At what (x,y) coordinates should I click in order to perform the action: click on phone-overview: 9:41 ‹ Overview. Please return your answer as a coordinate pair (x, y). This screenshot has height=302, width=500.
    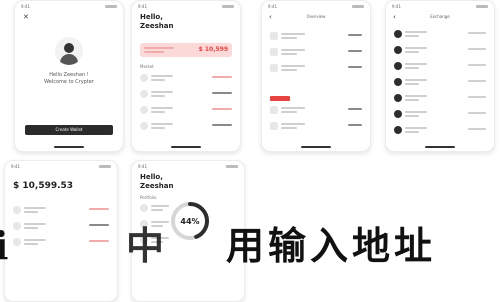
    Looking at the image, I should click on (316, 76).